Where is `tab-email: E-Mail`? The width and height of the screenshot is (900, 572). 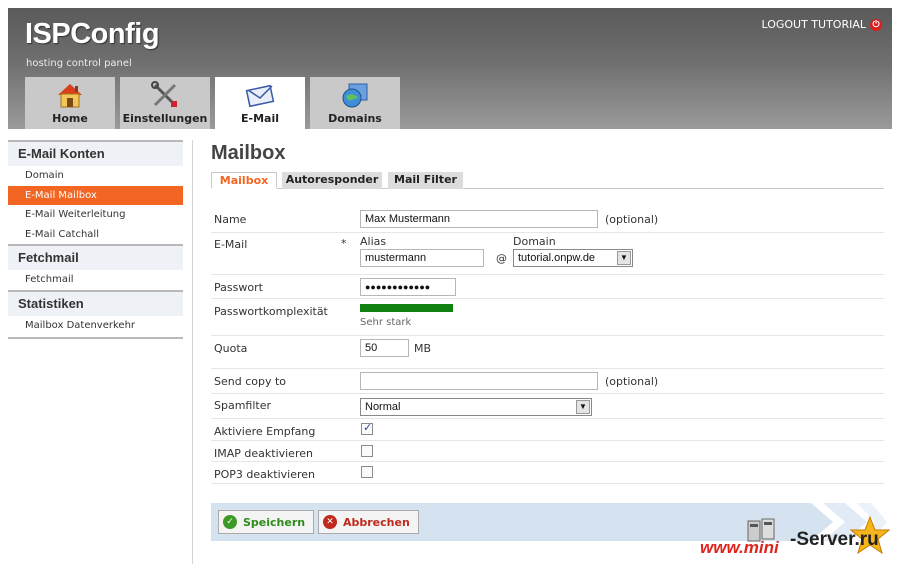 tab-email: E-Mail is located at coordinates (260, 103).